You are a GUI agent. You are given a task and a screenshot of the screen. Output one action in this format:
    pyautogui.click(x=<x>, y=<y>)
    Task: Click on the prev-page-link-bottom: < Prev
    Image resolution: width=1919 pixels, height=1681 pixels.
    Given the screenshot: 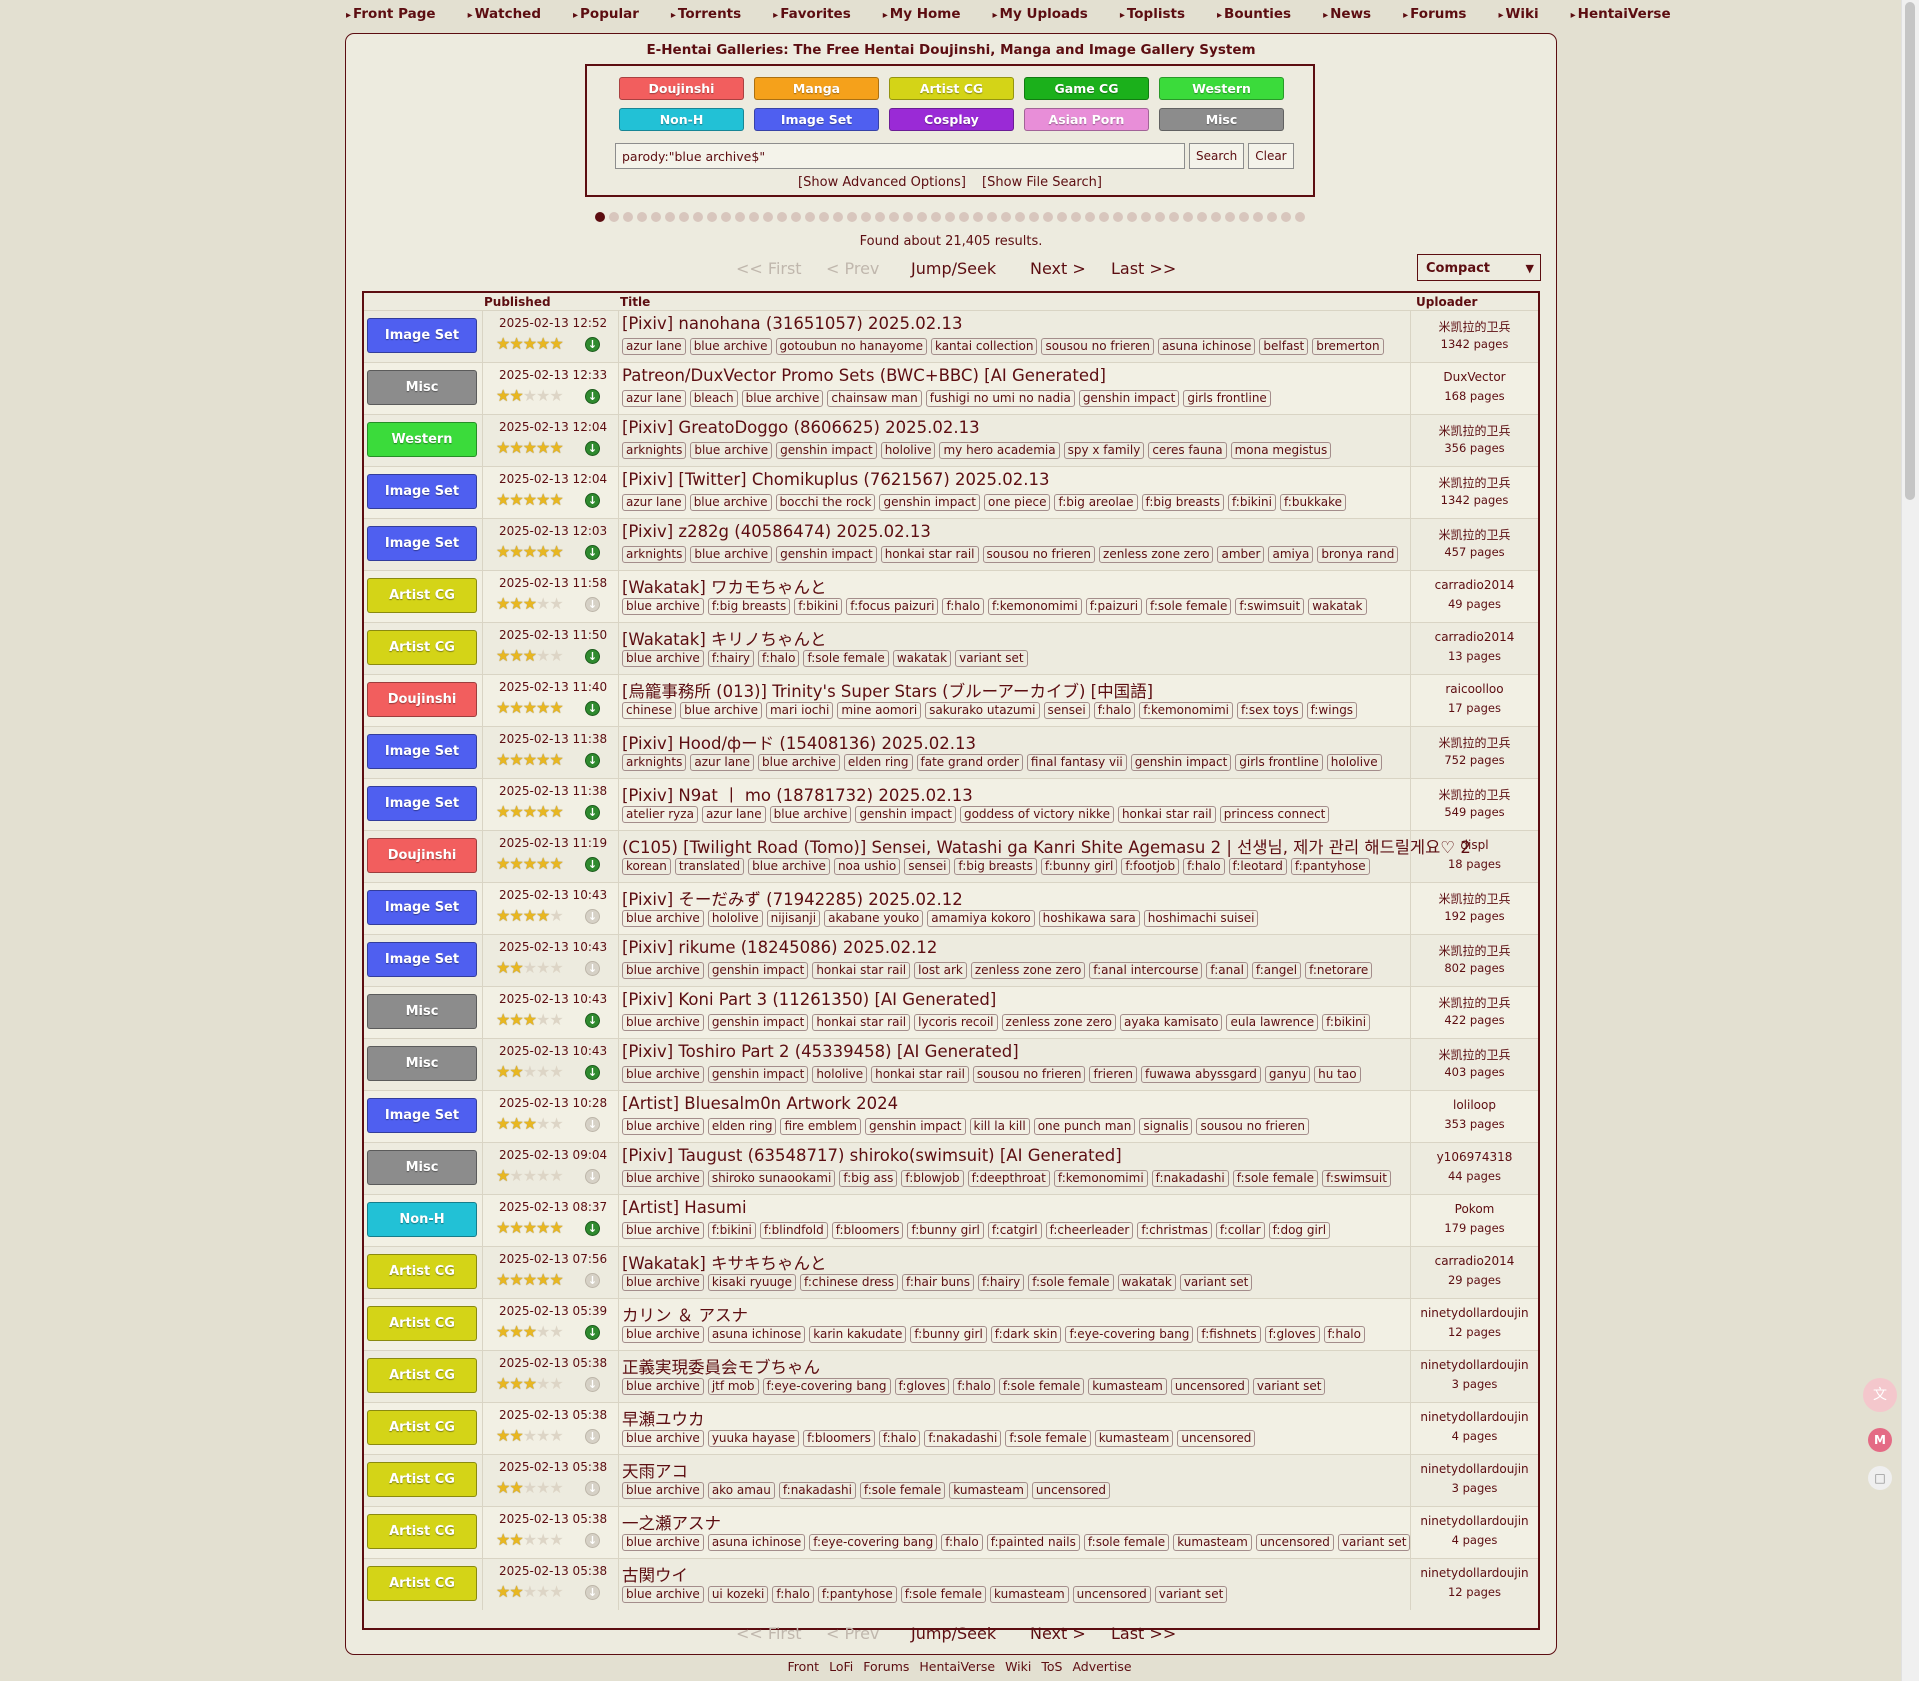 What is the action you would take?
    pyautogui.click(x=852, y=1633)
    